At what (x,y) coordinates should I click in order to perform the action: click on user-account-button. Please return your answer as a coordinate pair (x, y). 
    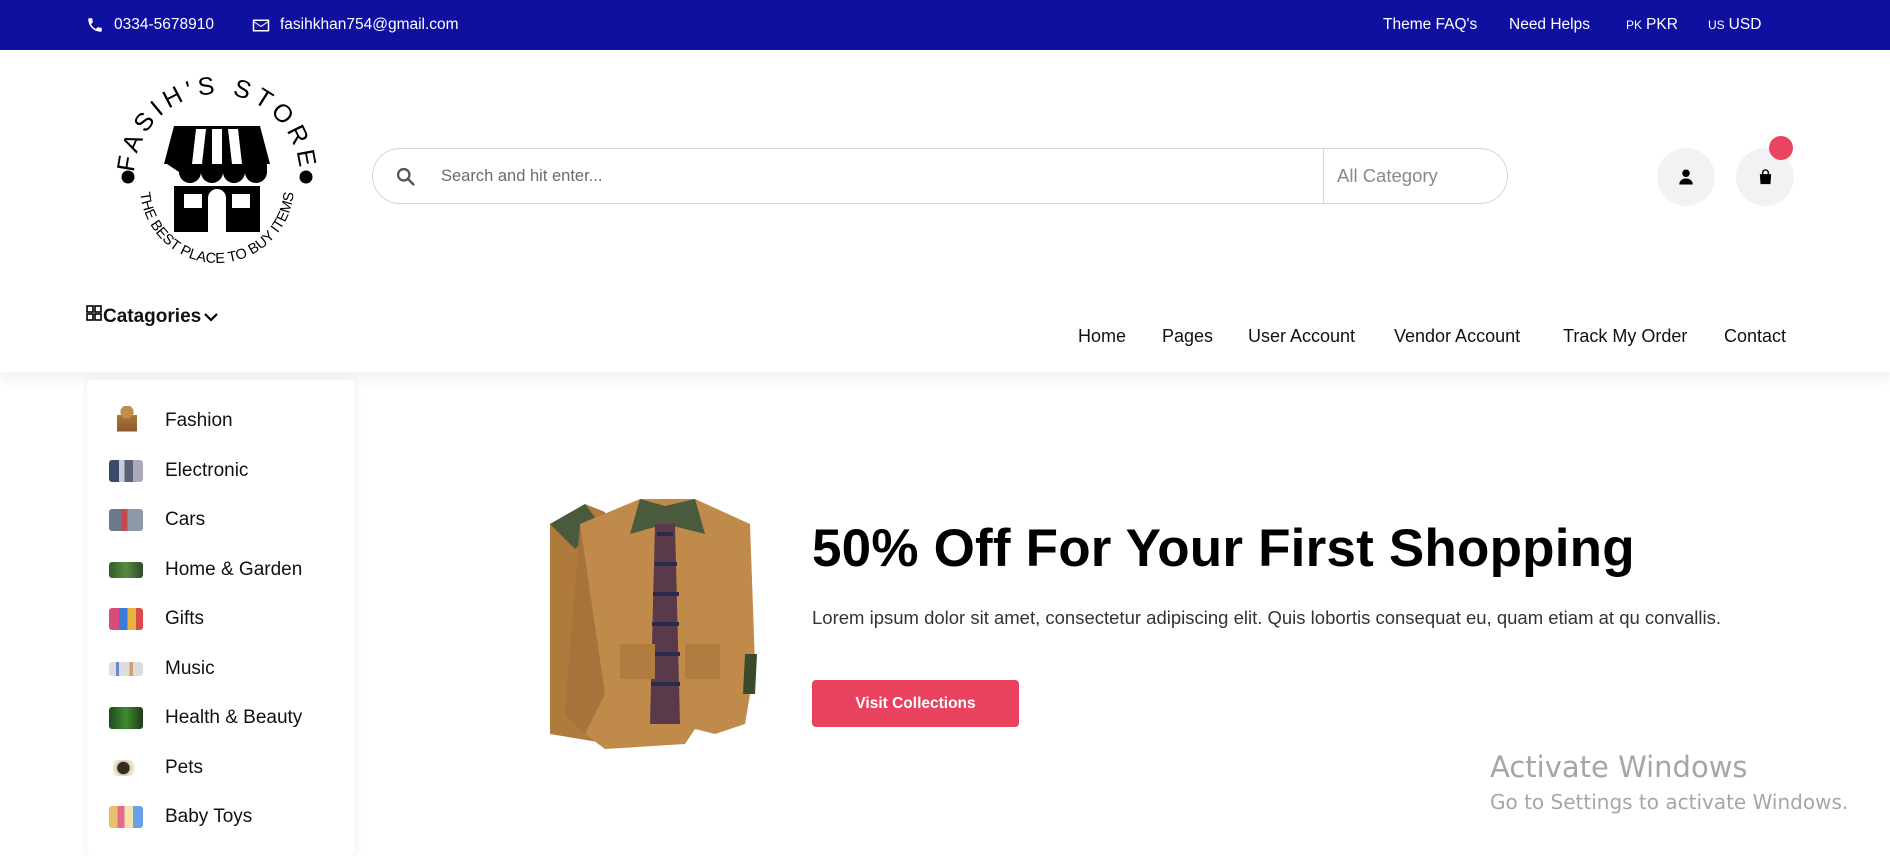
    Looking at the image, I should click on (1686, 177).